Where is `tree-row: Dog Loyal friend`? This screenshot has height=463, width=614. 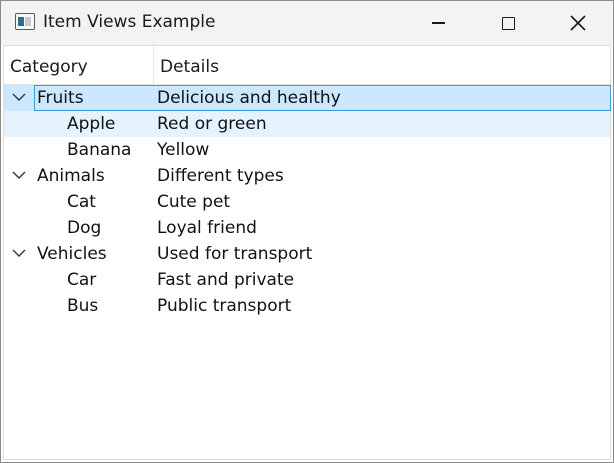 tree-row: Dog Loyal friend is located at coordinates (307, 228).